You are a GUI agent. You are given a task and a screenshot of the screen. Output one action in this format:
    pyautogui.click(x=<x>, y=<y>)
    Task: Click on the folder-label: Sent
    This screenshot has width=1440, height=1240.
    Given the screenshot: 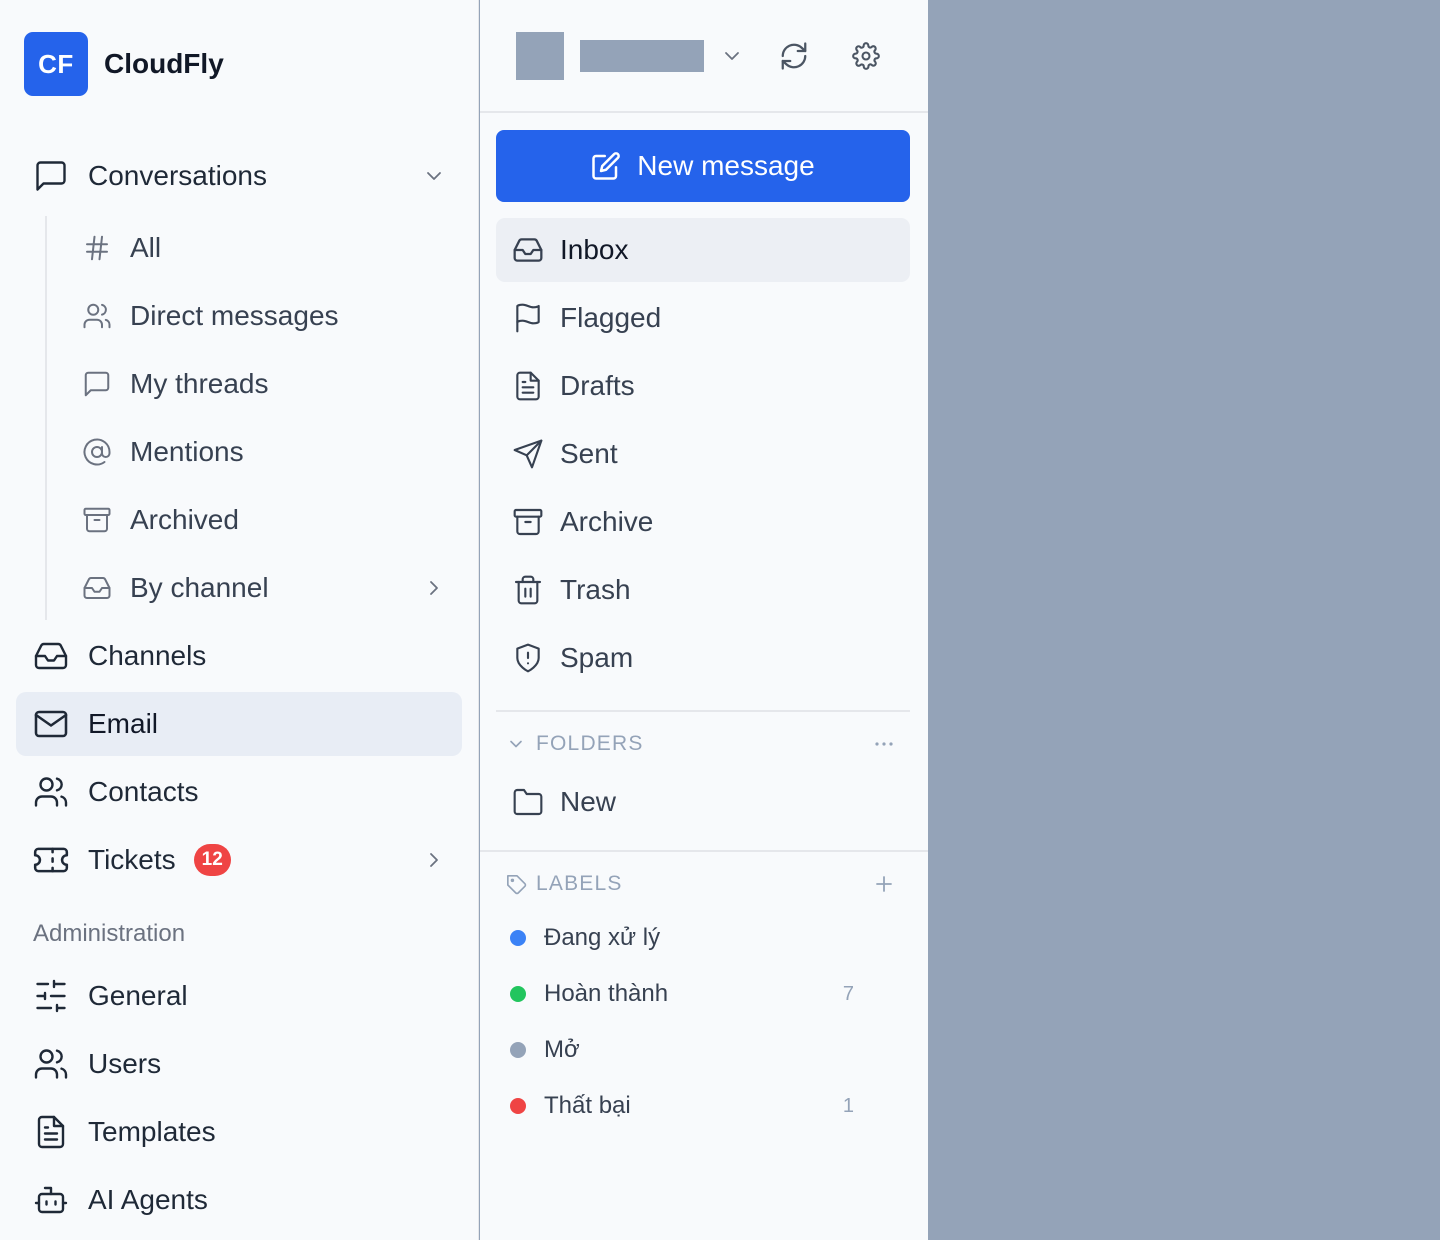 What is the action you would take?
    pyautogui.click(x=589, y=453)
    